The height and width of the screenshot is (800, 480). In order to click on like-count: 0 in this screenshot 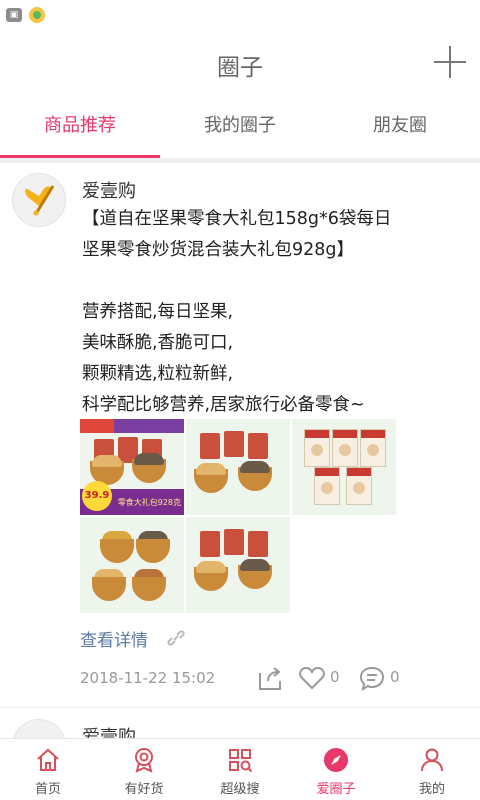, I will do `click(335, 677)`.